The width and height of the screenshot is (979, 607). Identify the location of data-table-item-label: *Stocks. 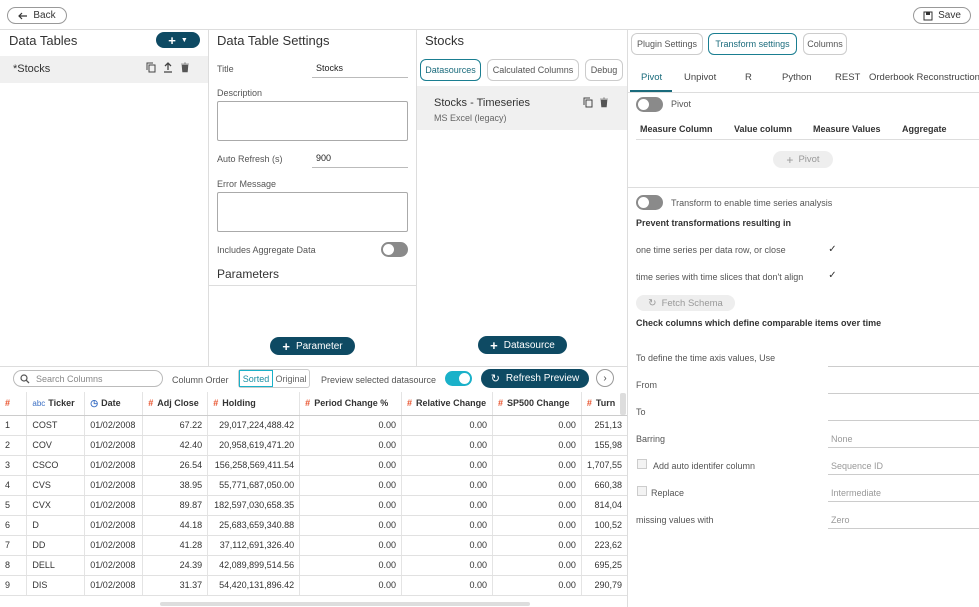
(32, 69).